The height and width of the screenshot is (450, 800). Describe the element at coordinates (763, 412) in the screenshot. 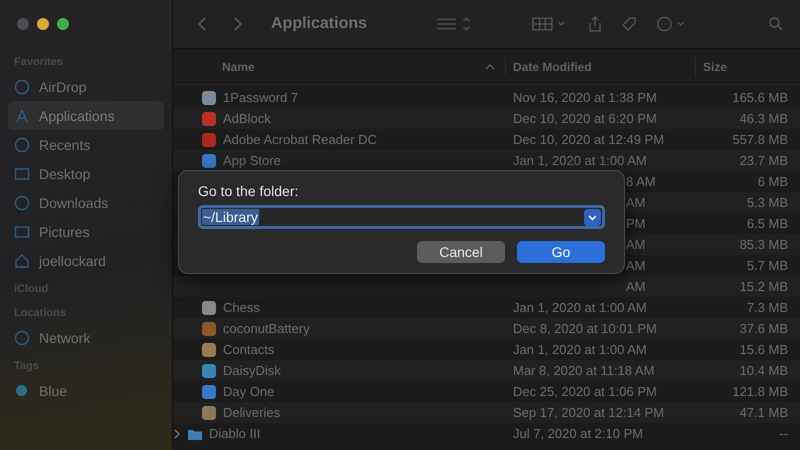

I see `size-cell-text: 47.1 MB` at that location.